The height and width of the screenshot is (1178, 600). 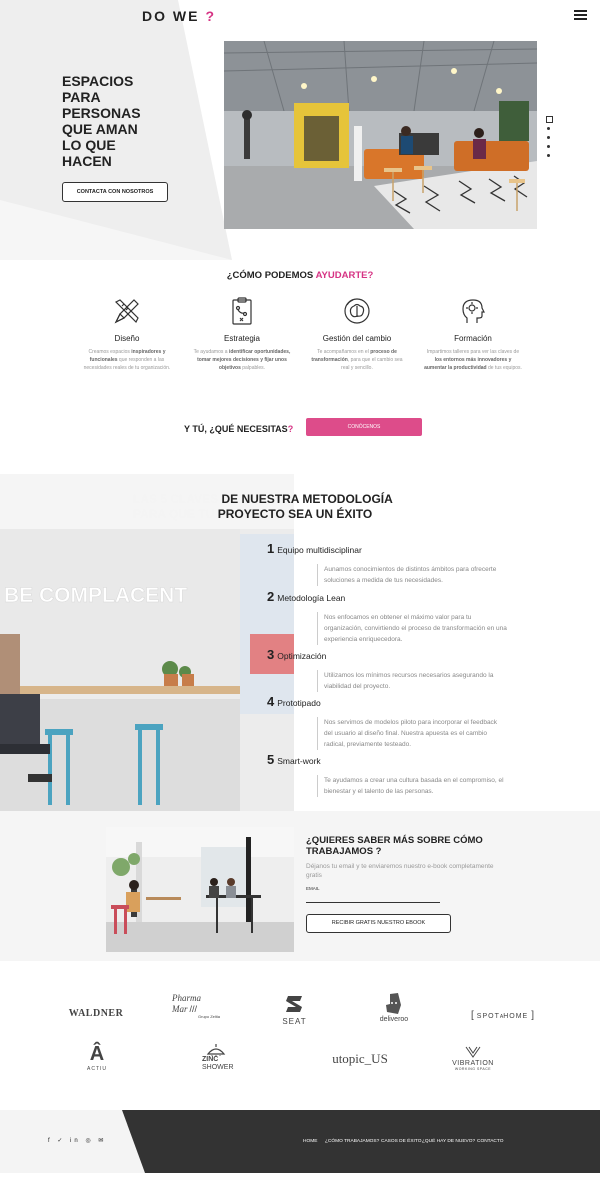 I want to click on design-pencil-ruler-icon, so click(x=126, y=311).